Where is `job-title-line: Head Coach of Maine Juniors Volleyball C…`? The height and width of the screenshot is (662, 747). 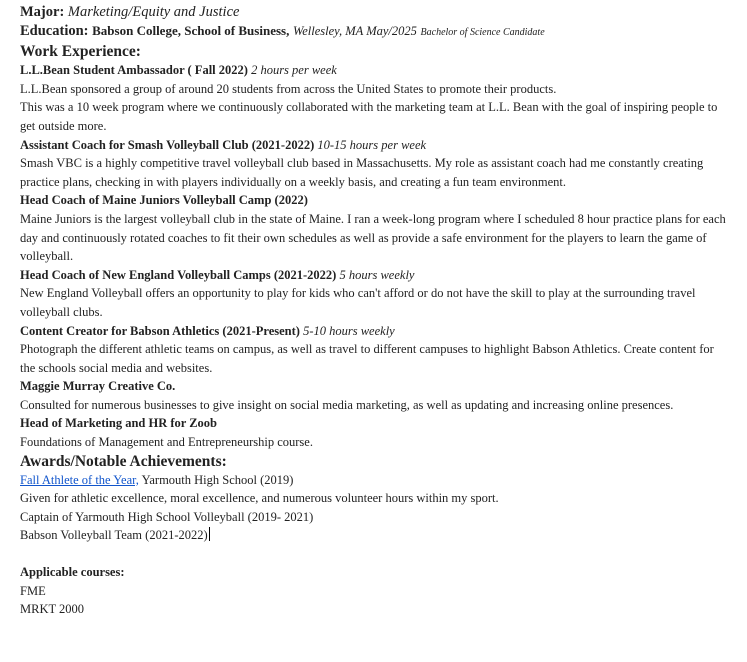
job-title-line: Head Coach of Maine Juniors Volleyball C… is located at coordinates (373, 200).